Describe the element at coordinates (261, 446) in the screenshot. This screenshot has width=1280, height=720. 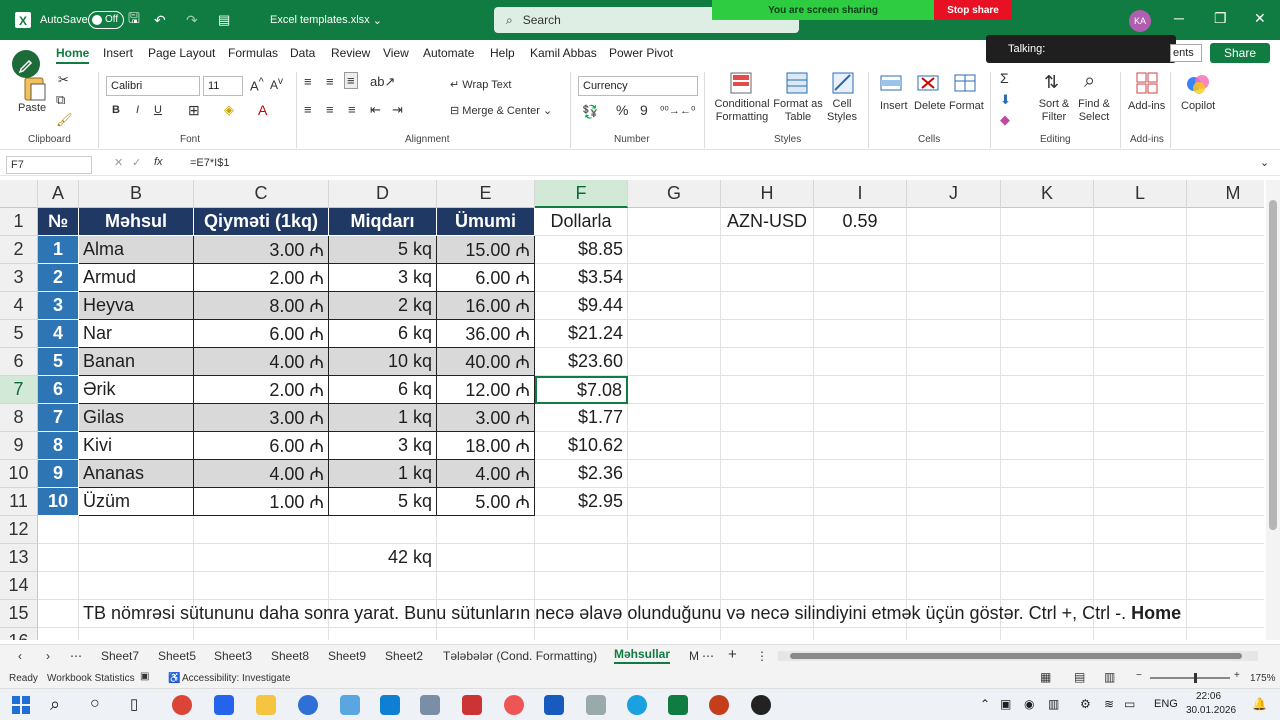
I see `cell-price: 6.00 ₼` at that location.